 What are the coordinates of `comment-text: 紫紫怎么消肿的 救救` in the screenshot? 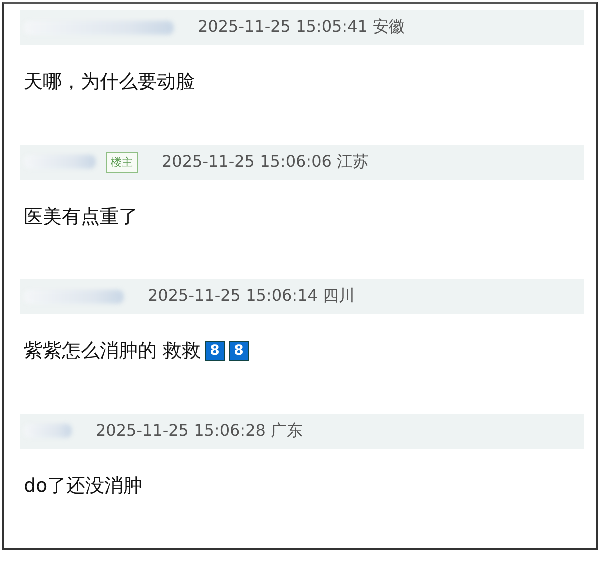 It's located at (113, 351).